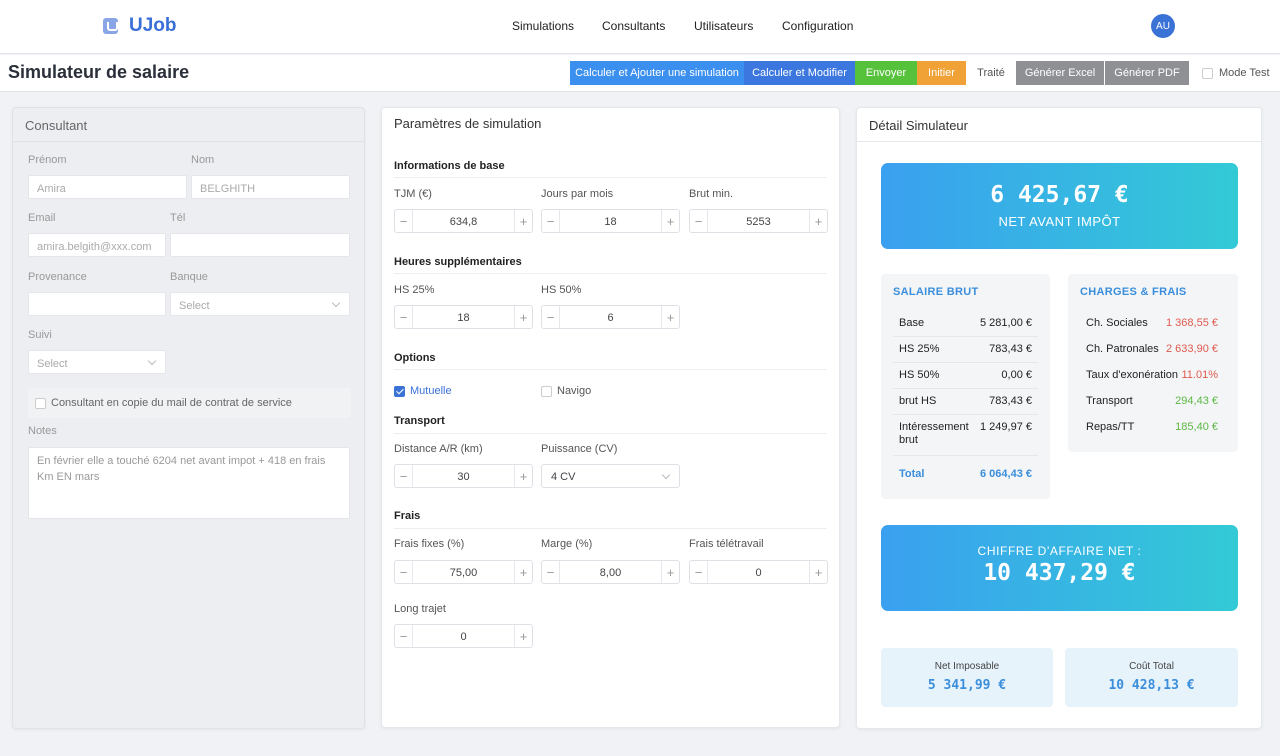 The height and width of the screenshot is (756, 1280). I want to click on puissance-select: 4 CV, so click(610, 476).